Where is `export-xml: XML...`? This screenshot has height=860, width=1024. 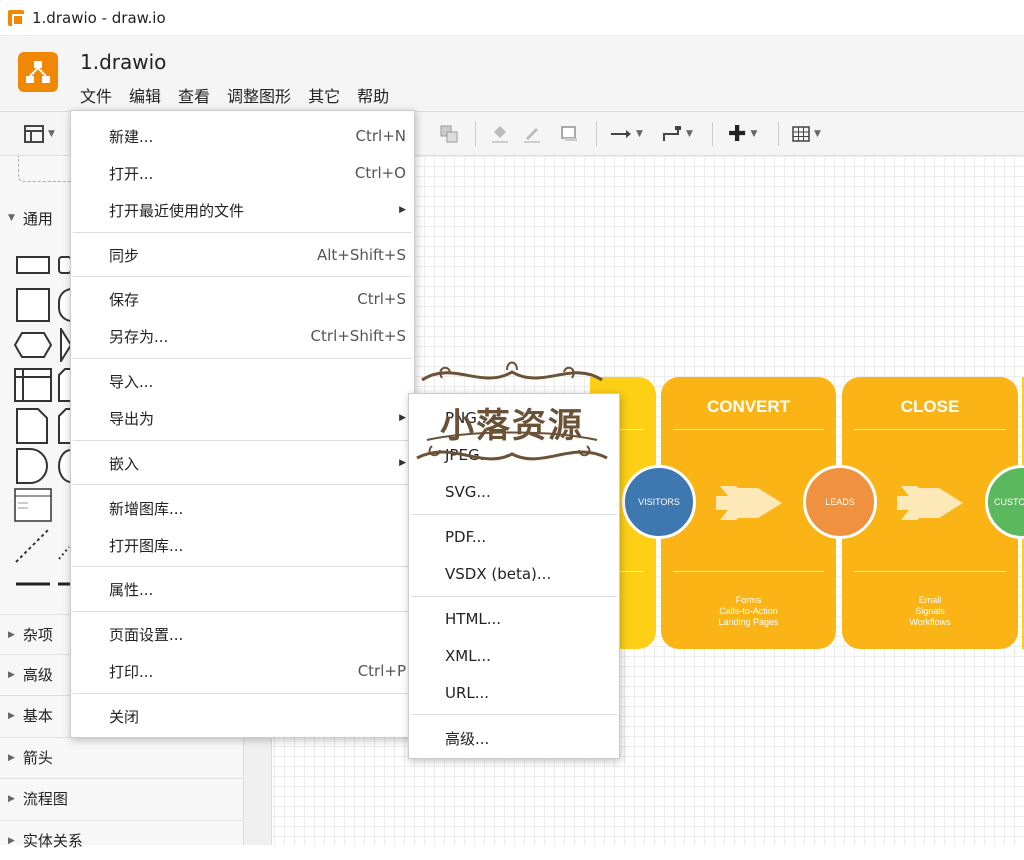 export-xml: XML... is located at coordinates (514, 656).